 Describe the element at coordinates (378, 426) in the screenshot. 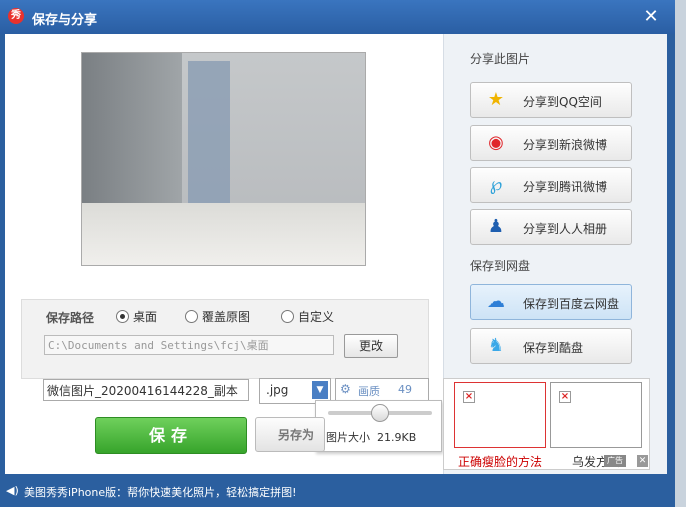

I see `quality-popup: 图片大小 21.9KB` at that location.